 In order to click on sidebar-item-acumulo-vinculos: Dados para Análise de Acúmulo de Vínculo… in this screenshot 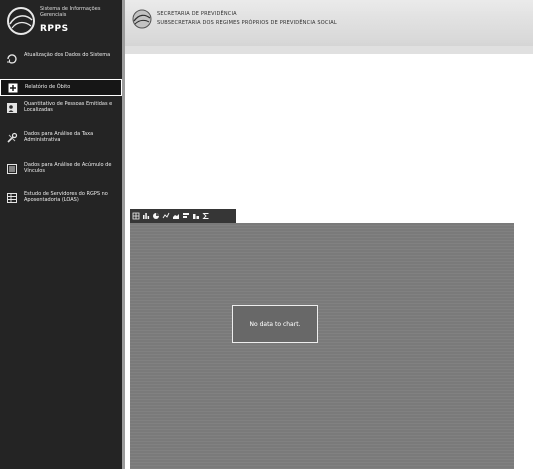, I will do `click(61, 168)`.